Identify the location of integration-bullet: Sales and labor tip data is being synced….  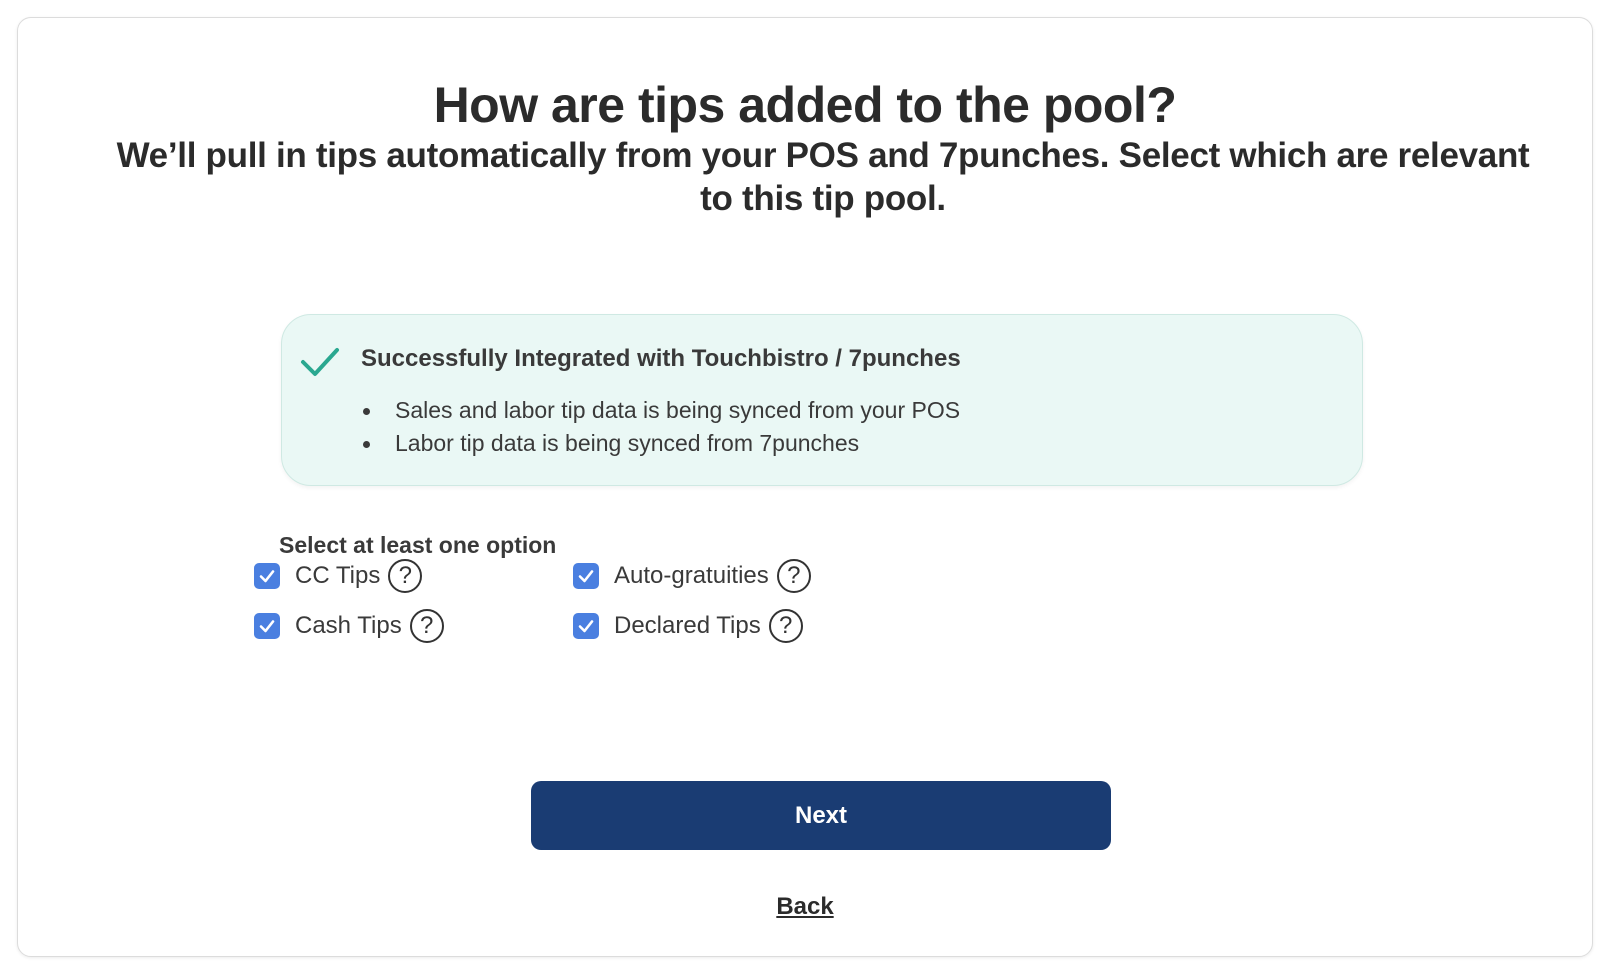
(660, 410).